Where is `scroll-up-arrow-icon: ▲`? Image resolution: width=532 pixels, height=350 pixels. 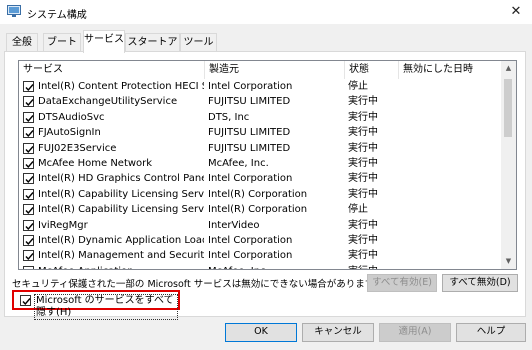 scroll-up-arrow-icon: ▲ is located at coordinates (508, 68).